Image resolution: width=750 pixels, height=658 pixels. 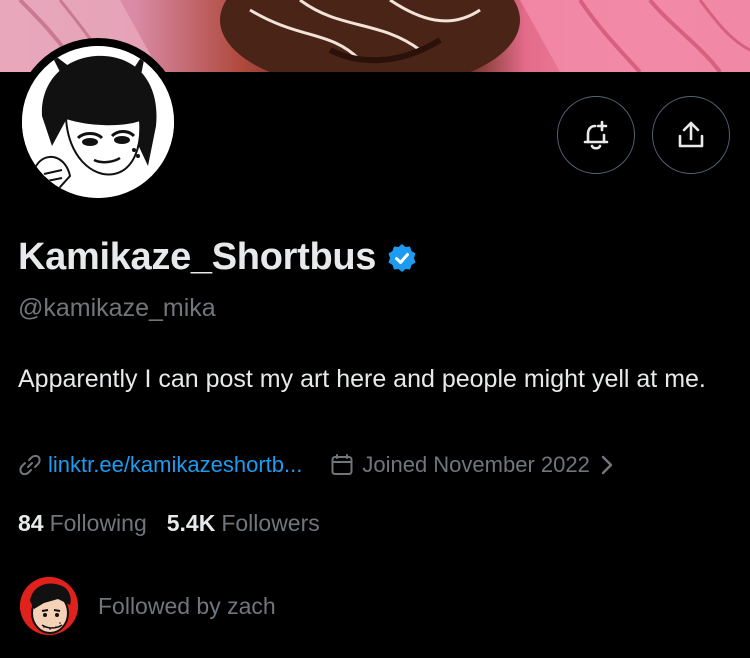 I want to click on chevron-right-icon, so click(x=607, y=465).